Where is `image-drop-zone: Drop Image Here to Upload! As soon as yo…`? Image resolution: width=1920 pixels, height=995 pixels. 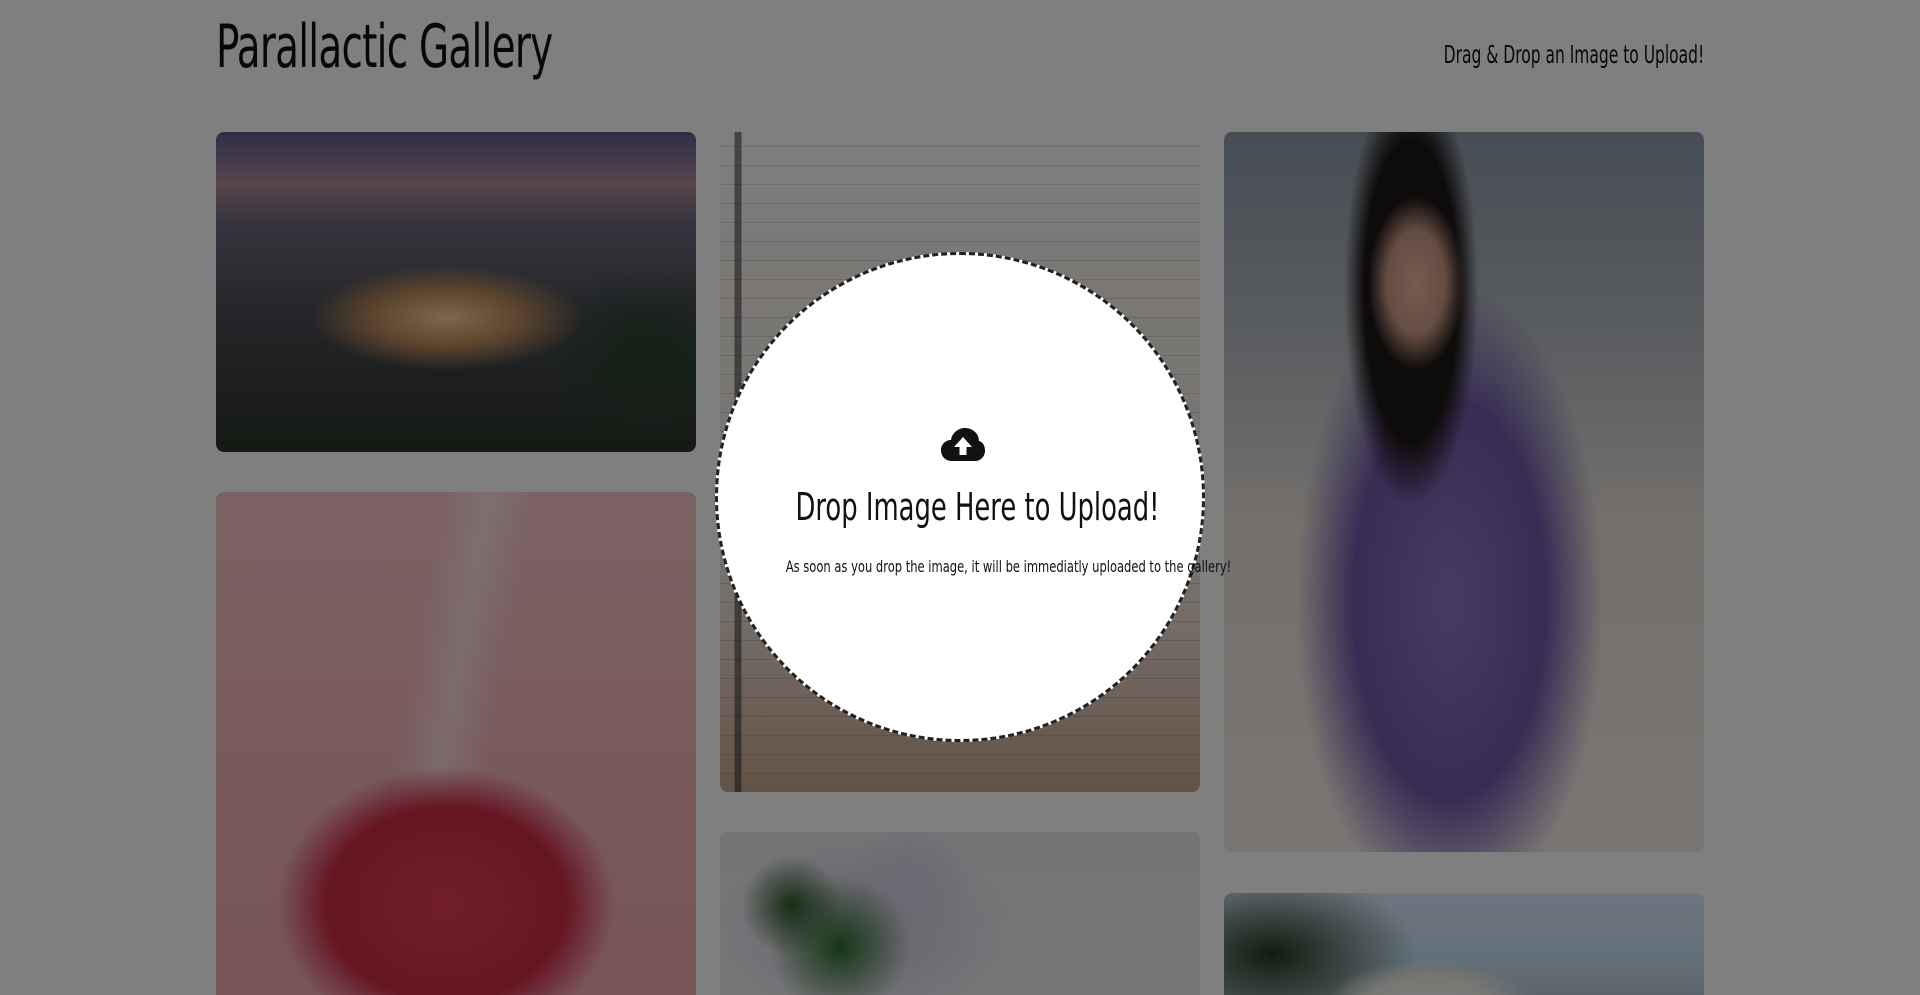
image-drop-zone: Drop Image Here to Upload! As soon as yo… is located at coordinates (973, 497).